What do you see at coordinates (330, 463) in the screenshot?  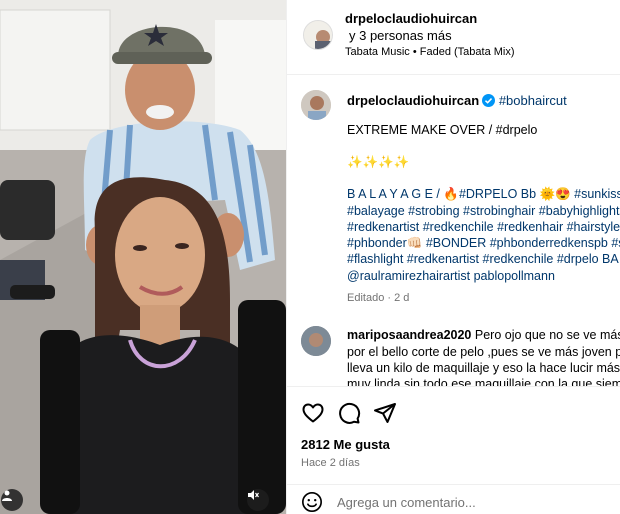 I see `post-timestamp: Hace 2 días` at bounding box center [330, 463].